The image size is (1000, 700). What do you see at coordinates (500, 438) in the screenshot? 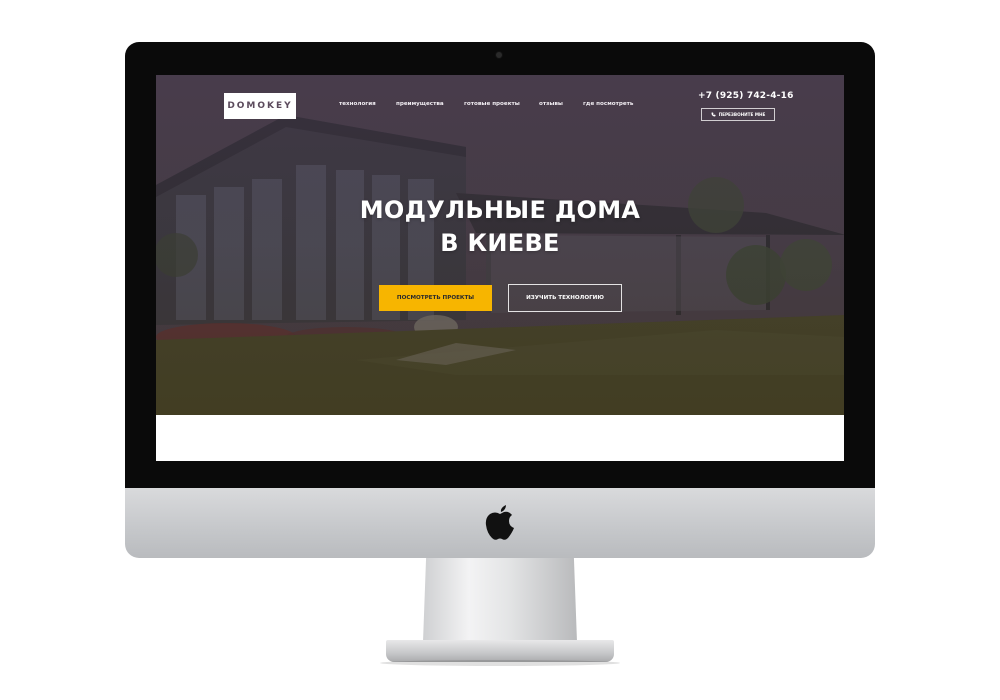
I see `page-content-area` at bounding box center [500, 438].